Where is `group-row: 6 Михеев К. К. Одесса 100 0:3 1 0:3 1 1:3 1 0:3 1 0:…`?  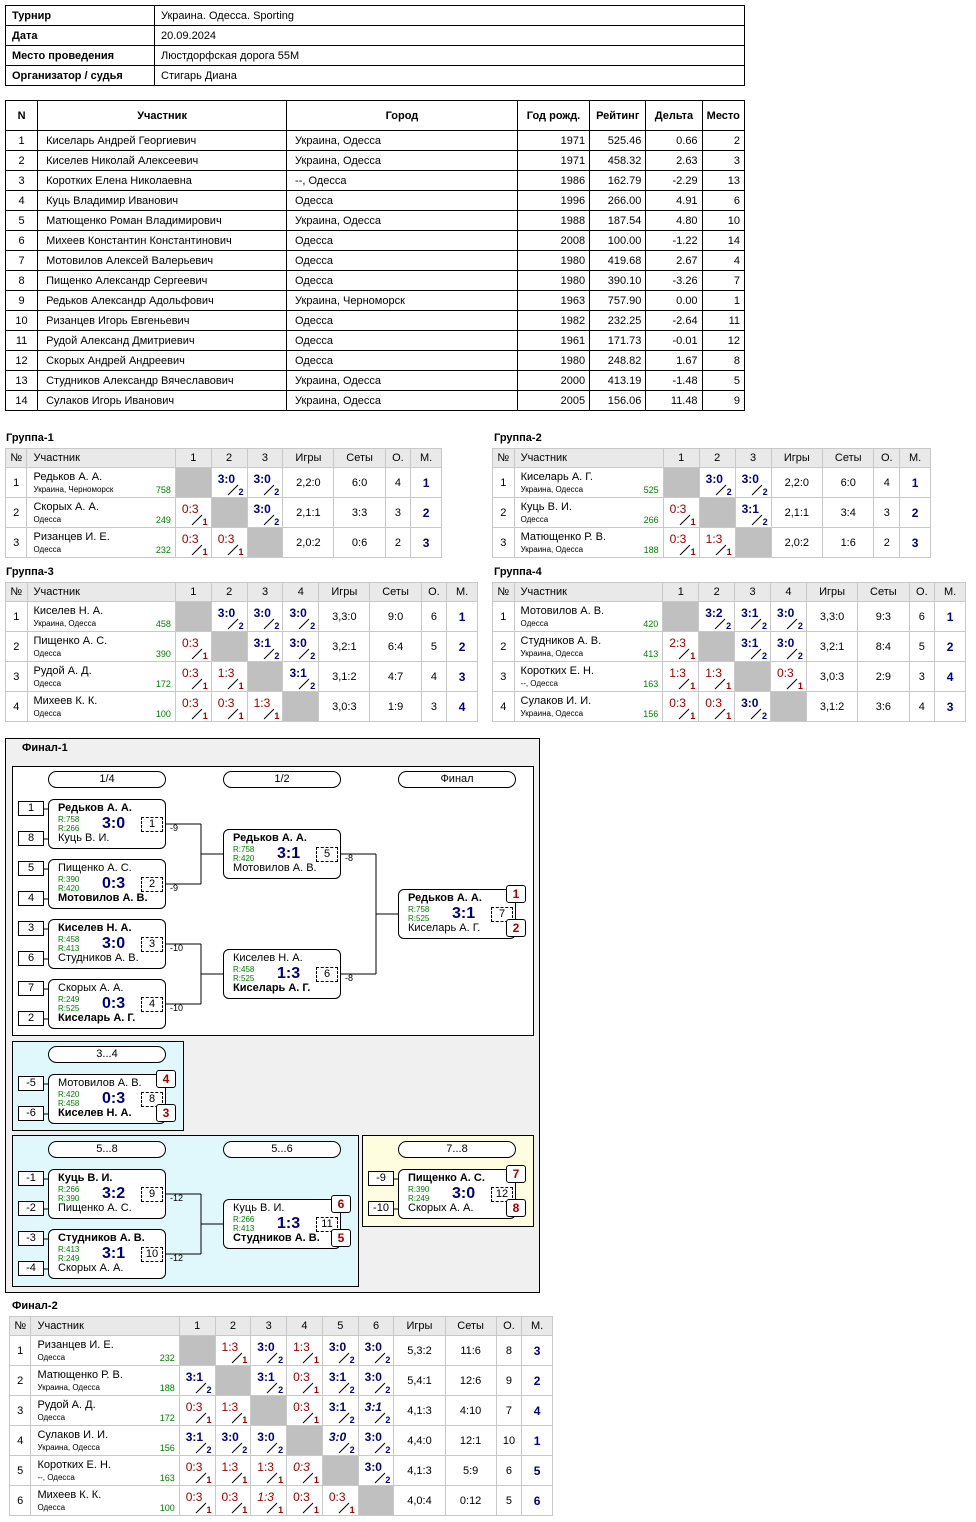
group-row: 6 Михеев К. К. Одесса 100 0:3 1 0:3 1 1:3 1 0:3 1 0:… is located at coordinates (280, 1500).